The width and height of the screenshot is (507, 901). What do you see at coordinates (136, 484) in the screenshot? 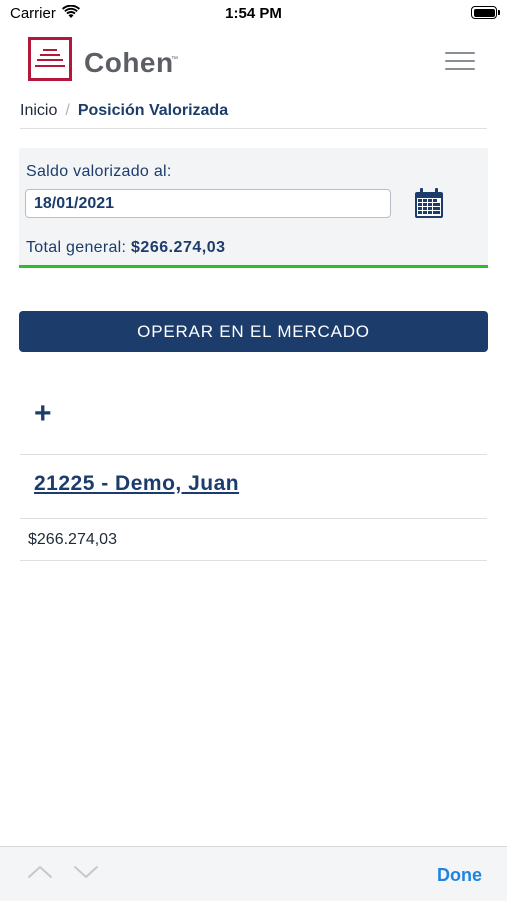
I see `account-link: 21225 - Demo, Juan` at bounding box center [136, 484].